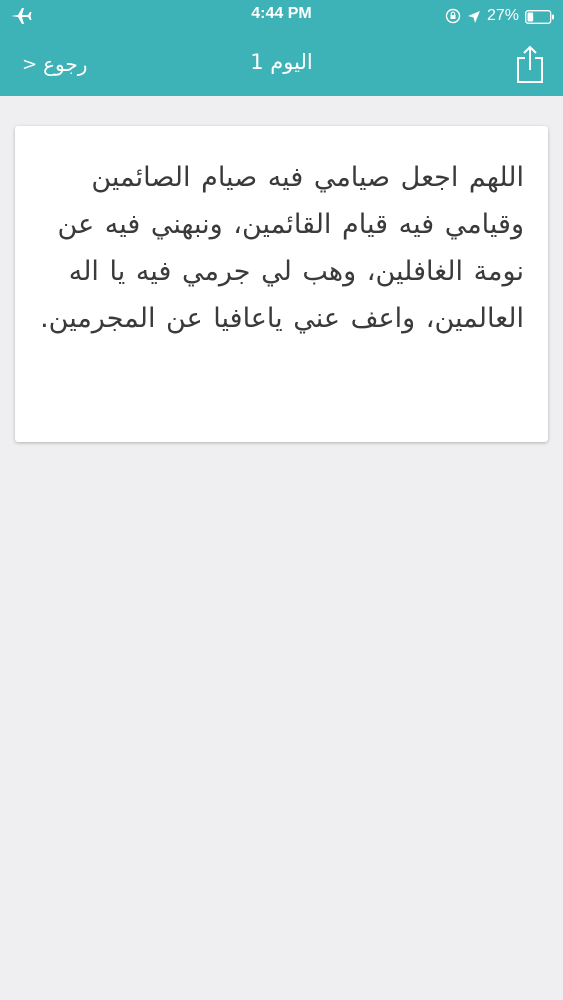  I want to click on navigation-bar: اليوم 1 > رجوع, so click(281, 64).